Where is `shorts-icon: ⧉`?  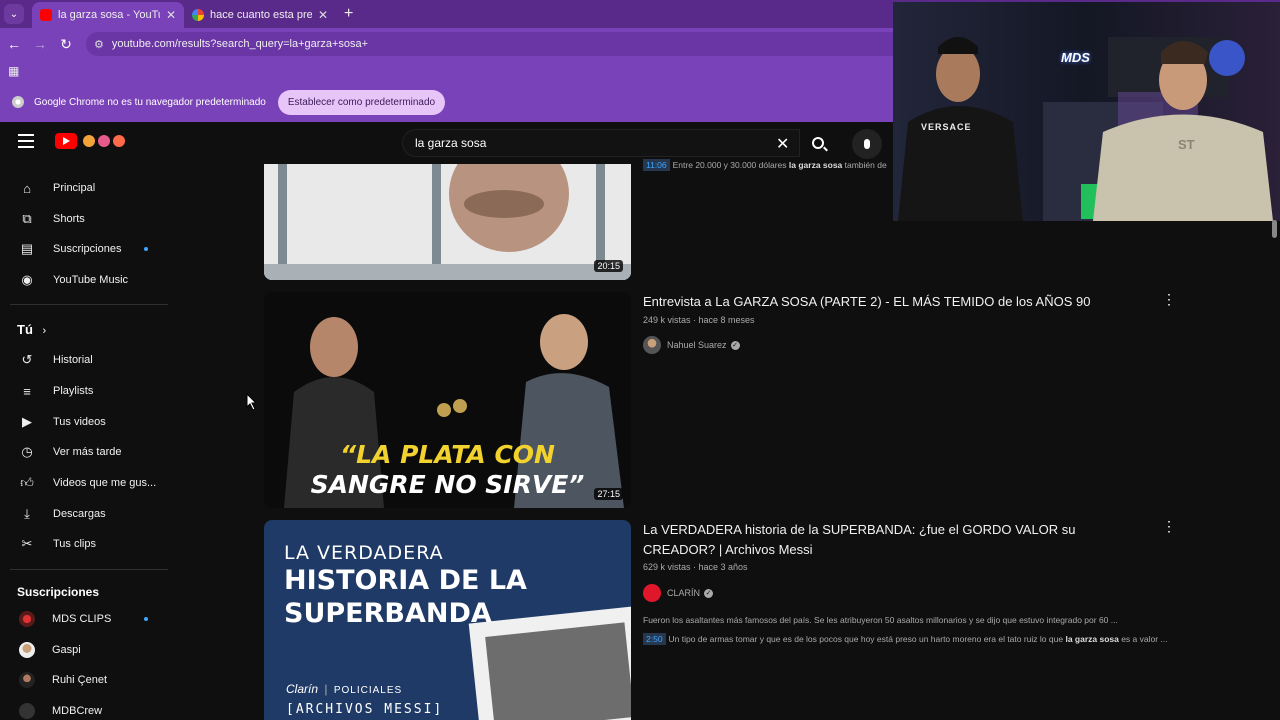 shorts-icon: ⧉ is located at coordinates (27, 218).